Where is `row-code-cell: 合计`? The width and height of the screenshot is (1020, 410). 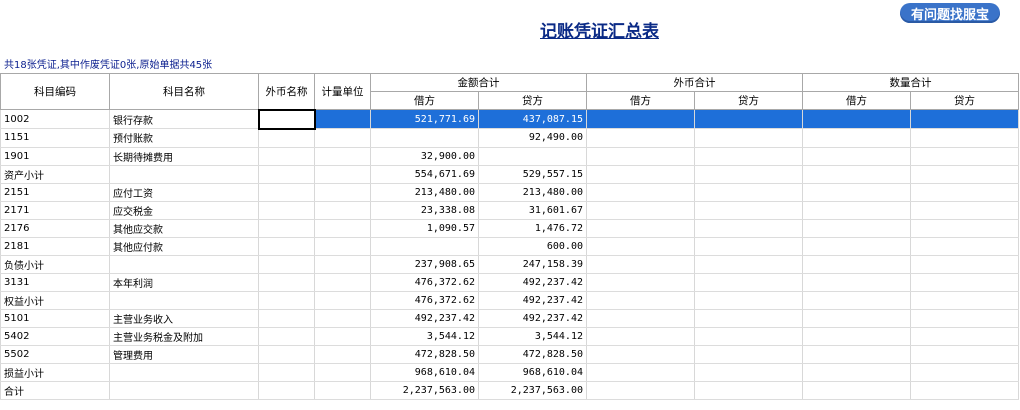
row-code-cell: 合计 is located at coordinates (55, 390).